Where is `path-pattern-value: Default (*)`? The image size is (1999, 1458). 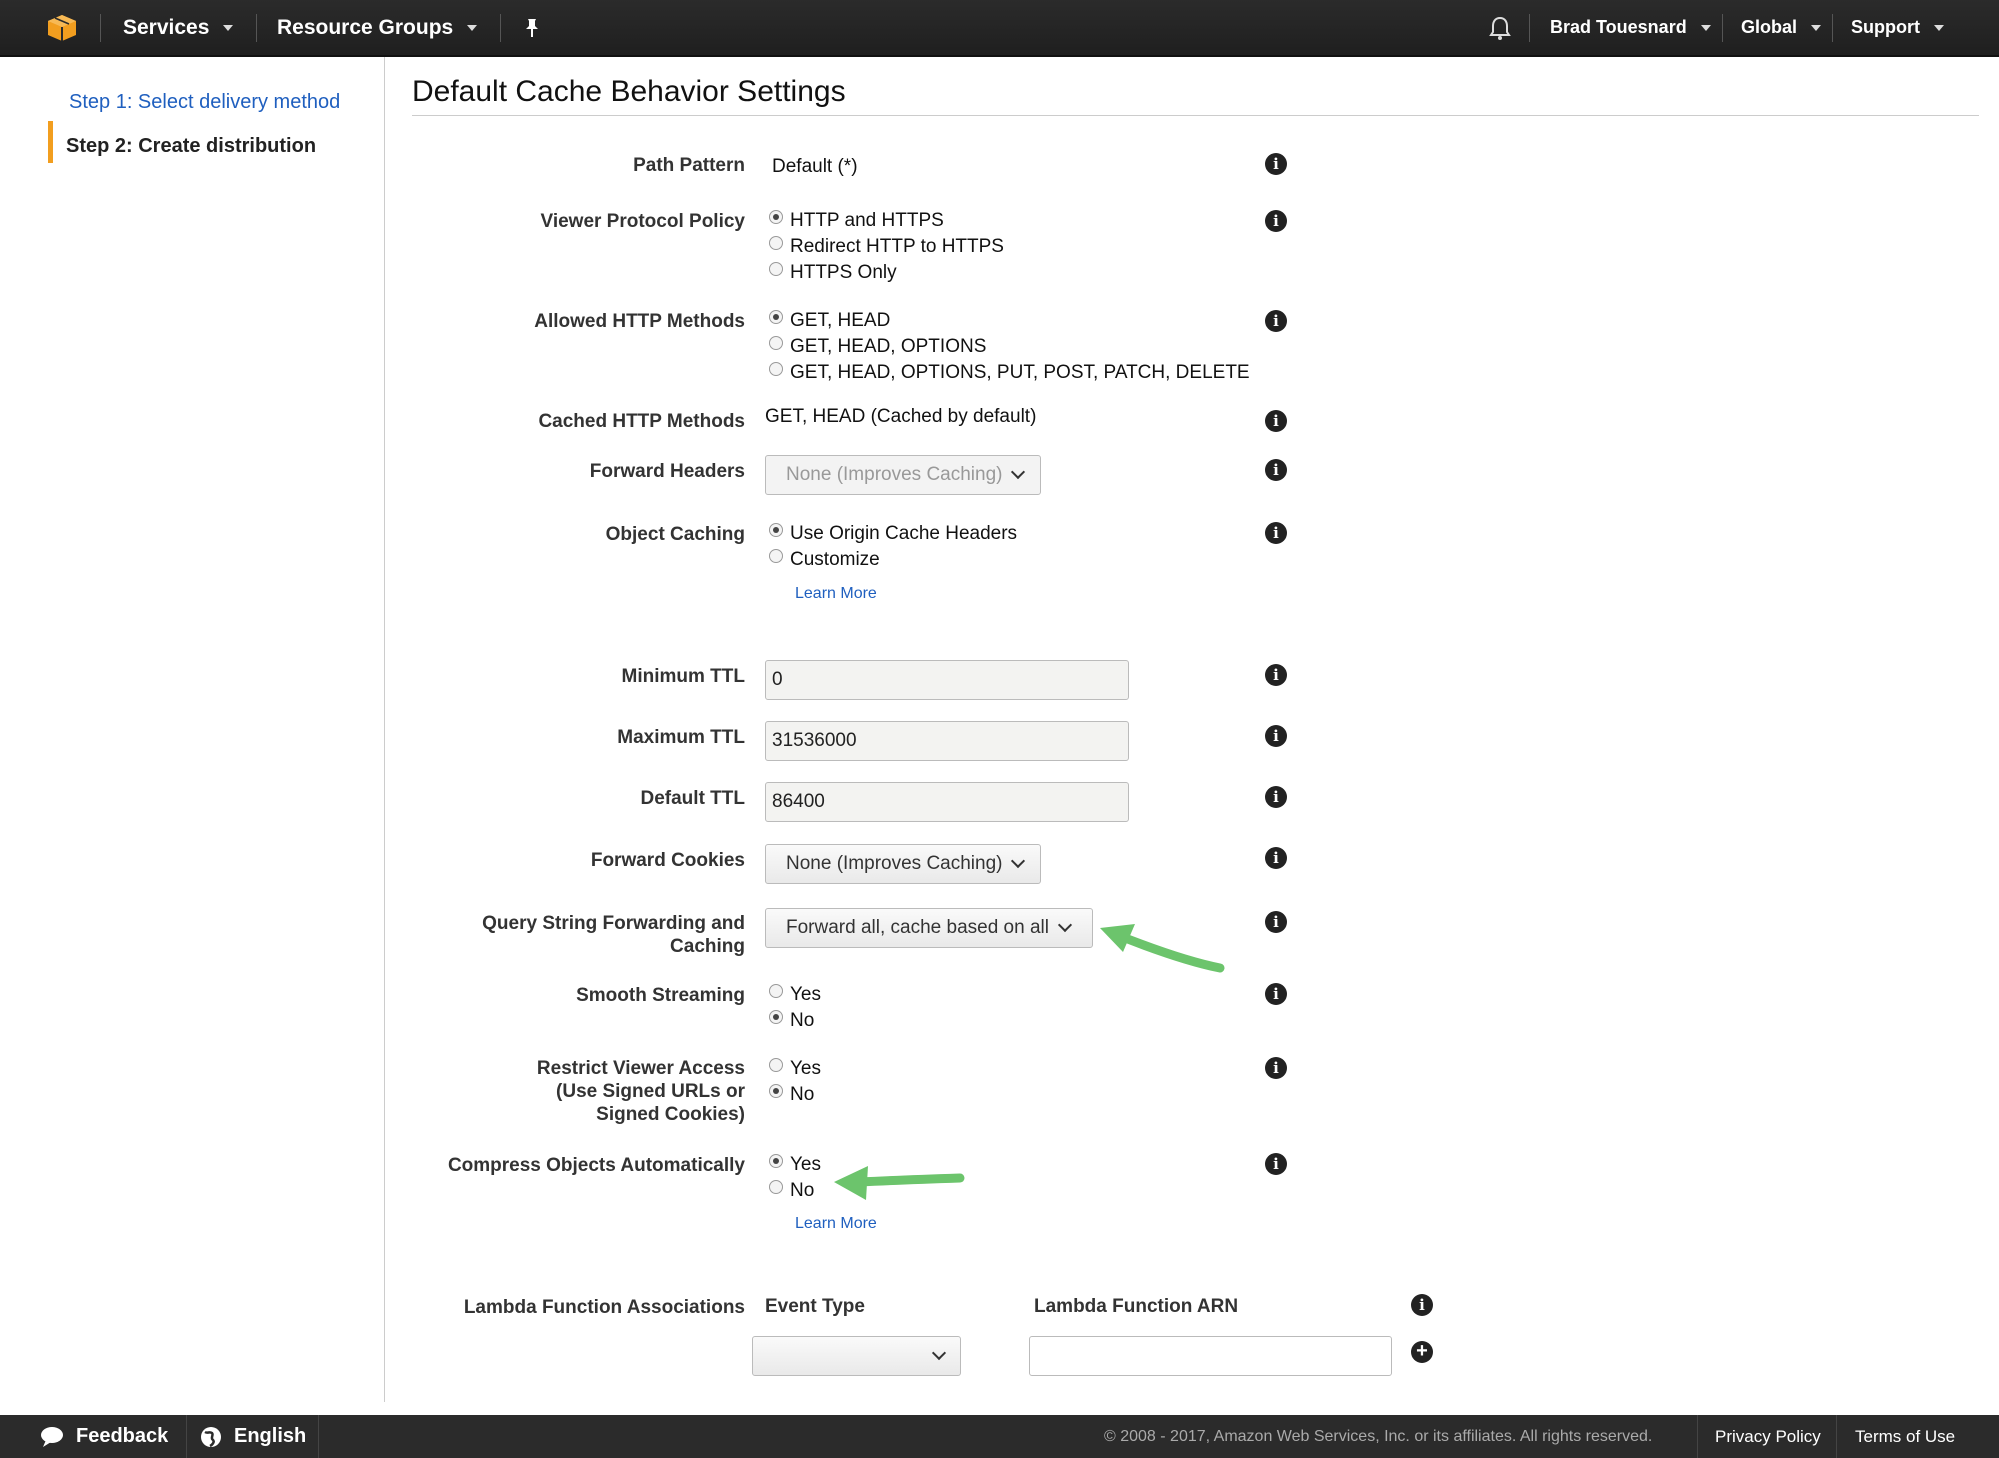
path-pattern-value: Default (*) is located at coordinates (815, 166).